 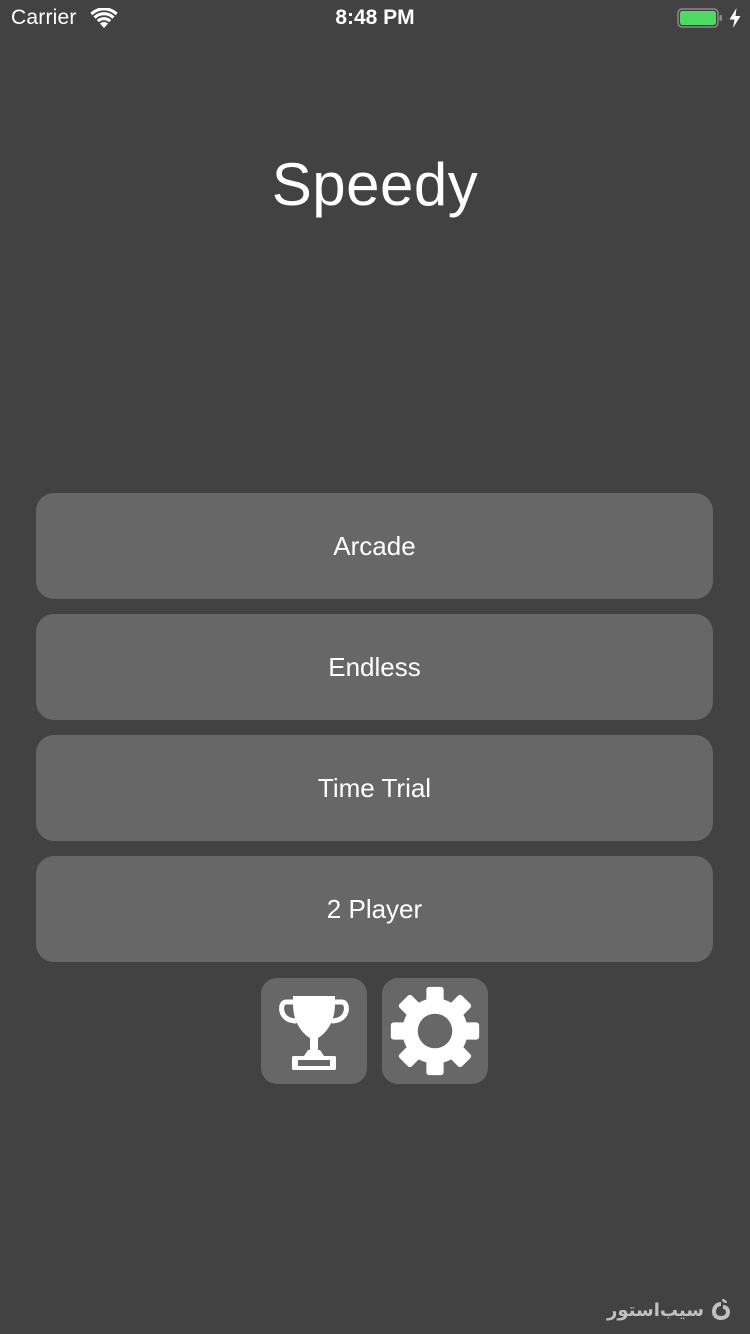 I want to click on status-time: 8:48 PM, so click(x=375, y=17).